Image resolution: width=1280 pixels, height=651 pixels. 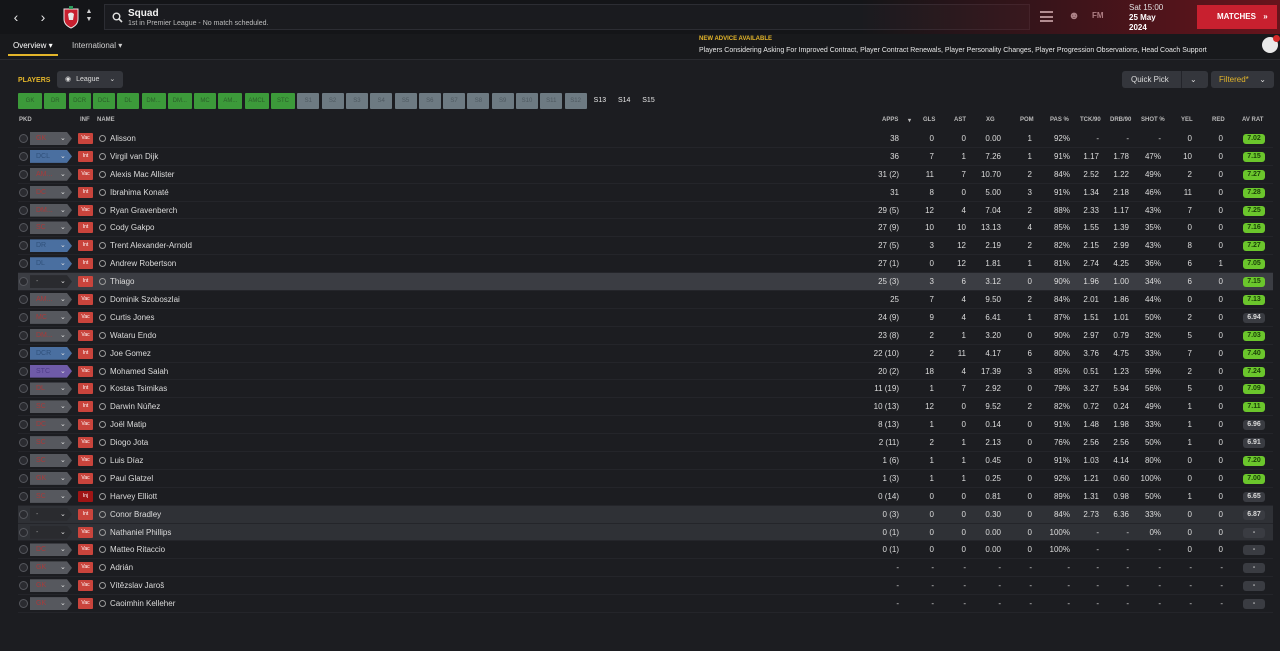 I want to click on col-name: NAME, so click(x=106, y=120).